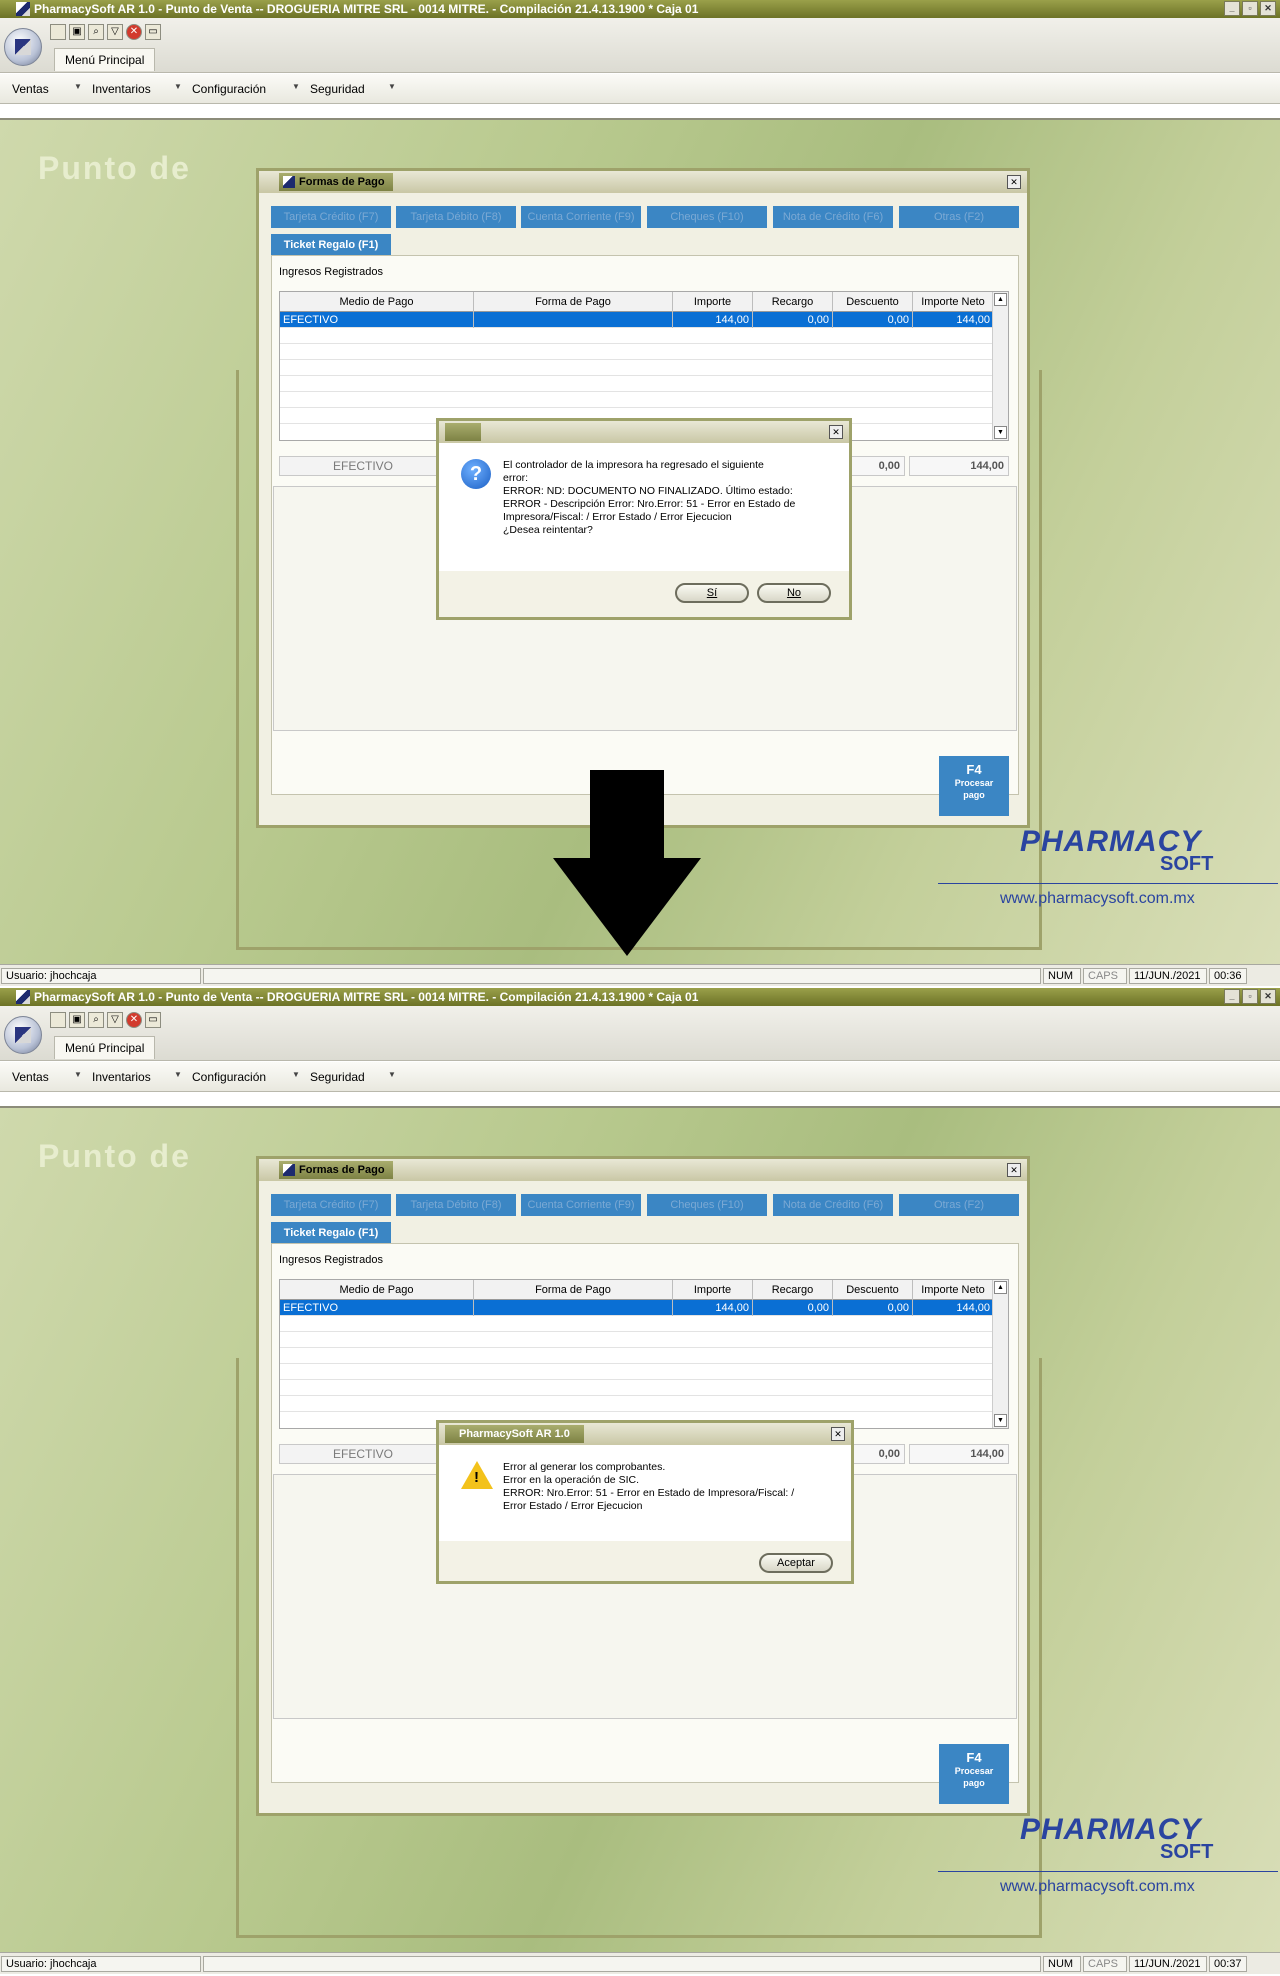 The image size is (1280, 1976). Describe the element at coordinates (105, 1020) in the screenshot. I see `quick-access-toolbar: ▣ ⌕ ▽ ✕ ▭` at that location.